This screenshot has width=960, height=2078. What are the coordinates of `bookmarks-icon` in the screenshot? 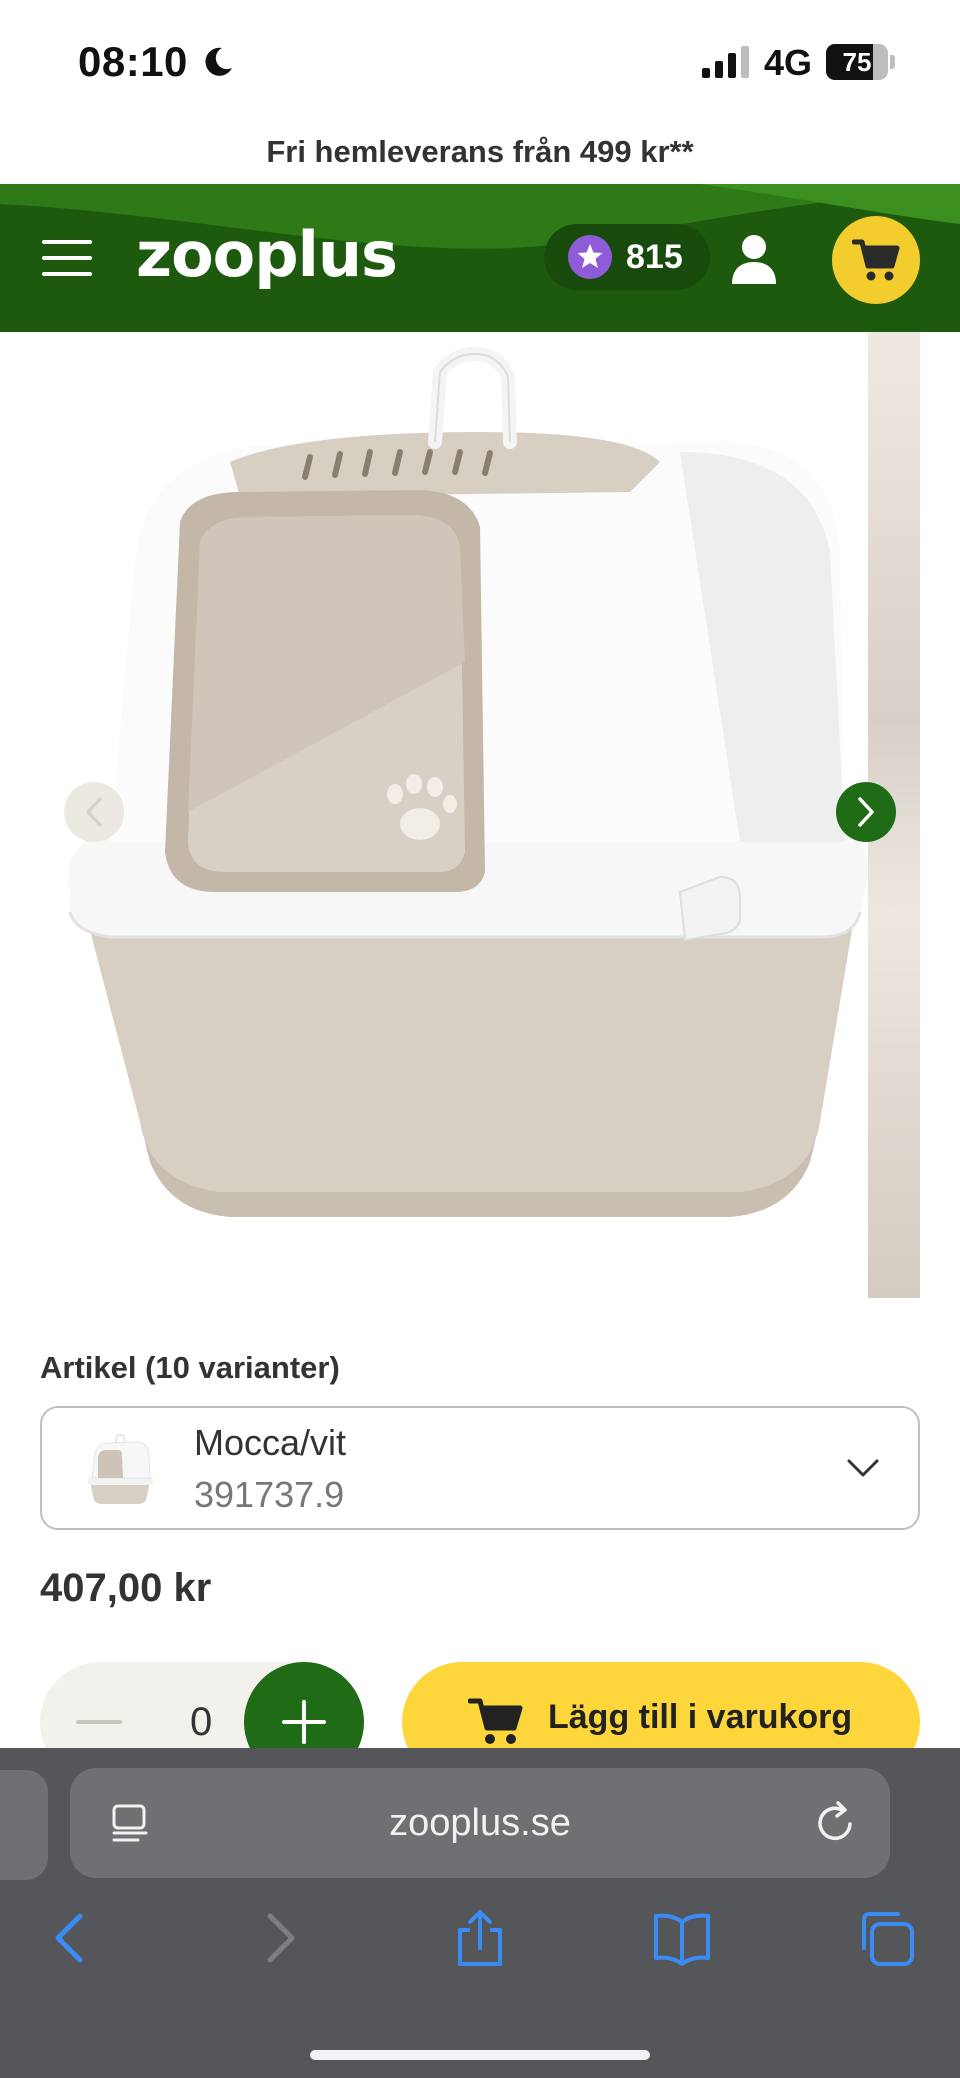 It's located at (682, 1938).